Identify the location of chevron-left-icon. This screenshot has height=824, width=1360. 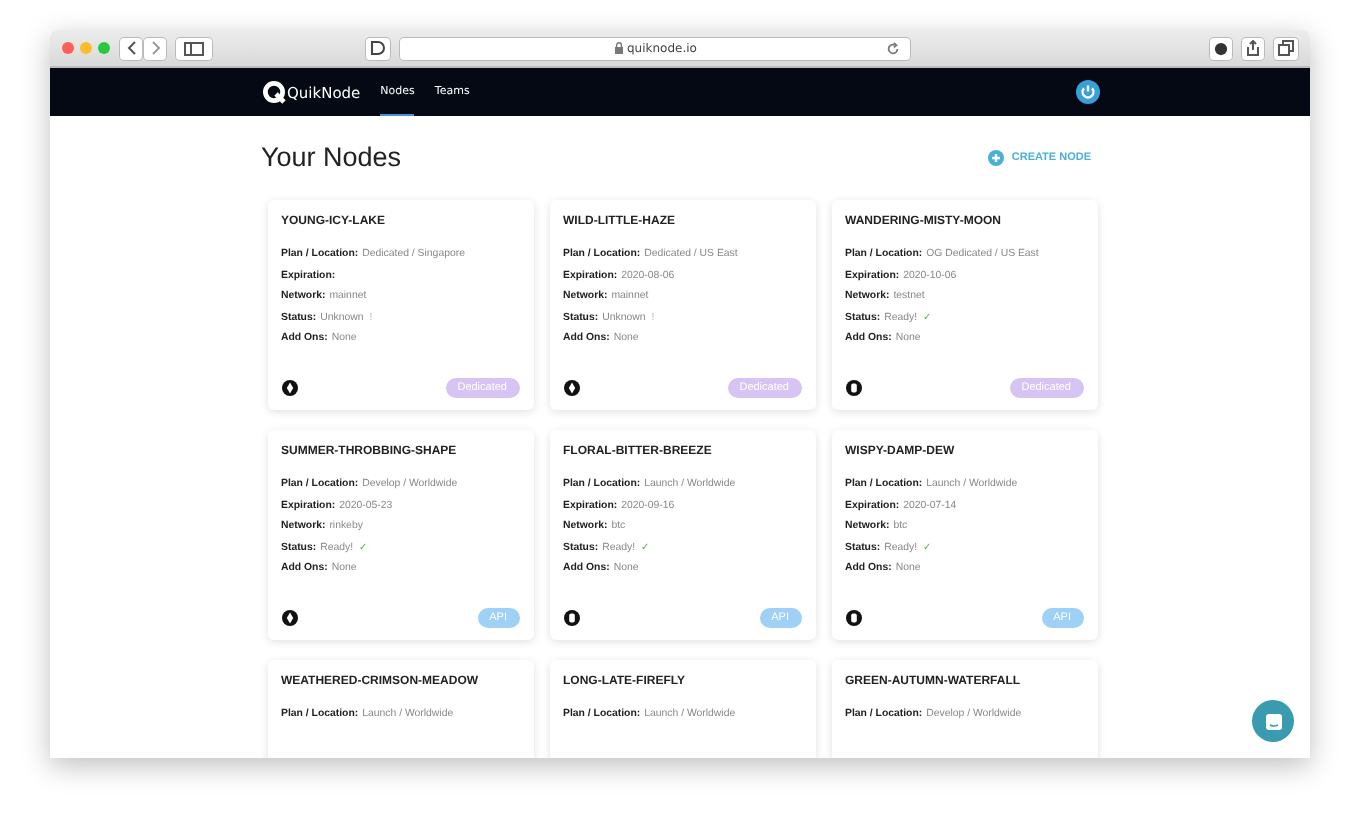
(131, 48).